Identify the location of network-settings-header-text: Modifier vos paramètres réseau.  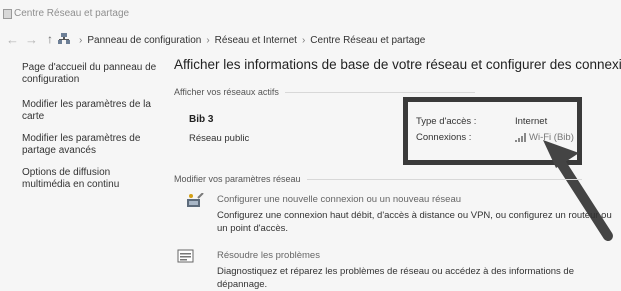
(237, 179).